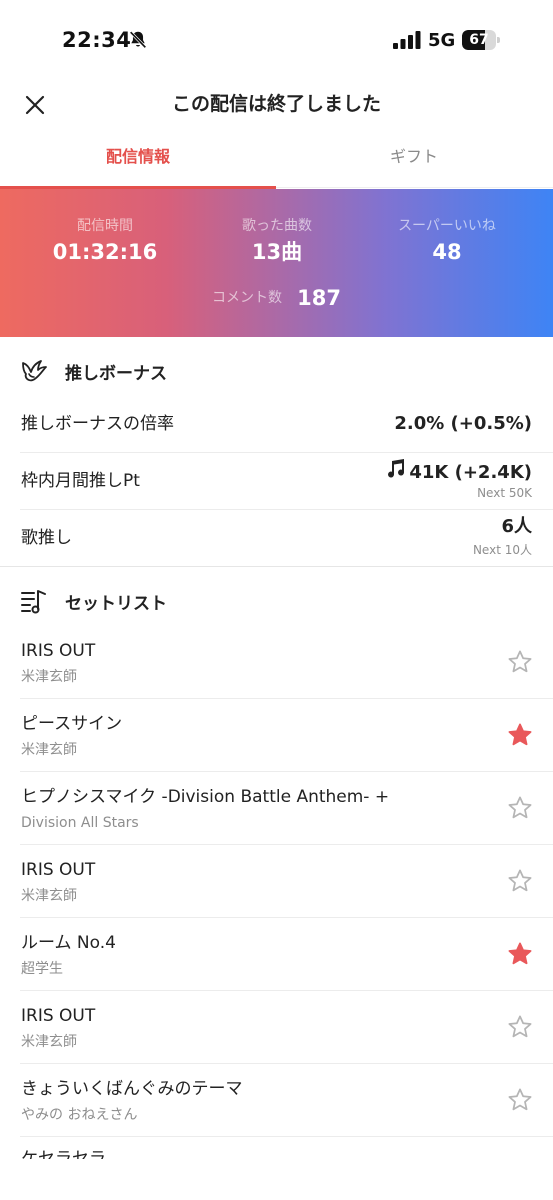 The width and height of the screenshot is (553, 1200). I want to click on song-artist: Division All Stars, so click(80, 823).